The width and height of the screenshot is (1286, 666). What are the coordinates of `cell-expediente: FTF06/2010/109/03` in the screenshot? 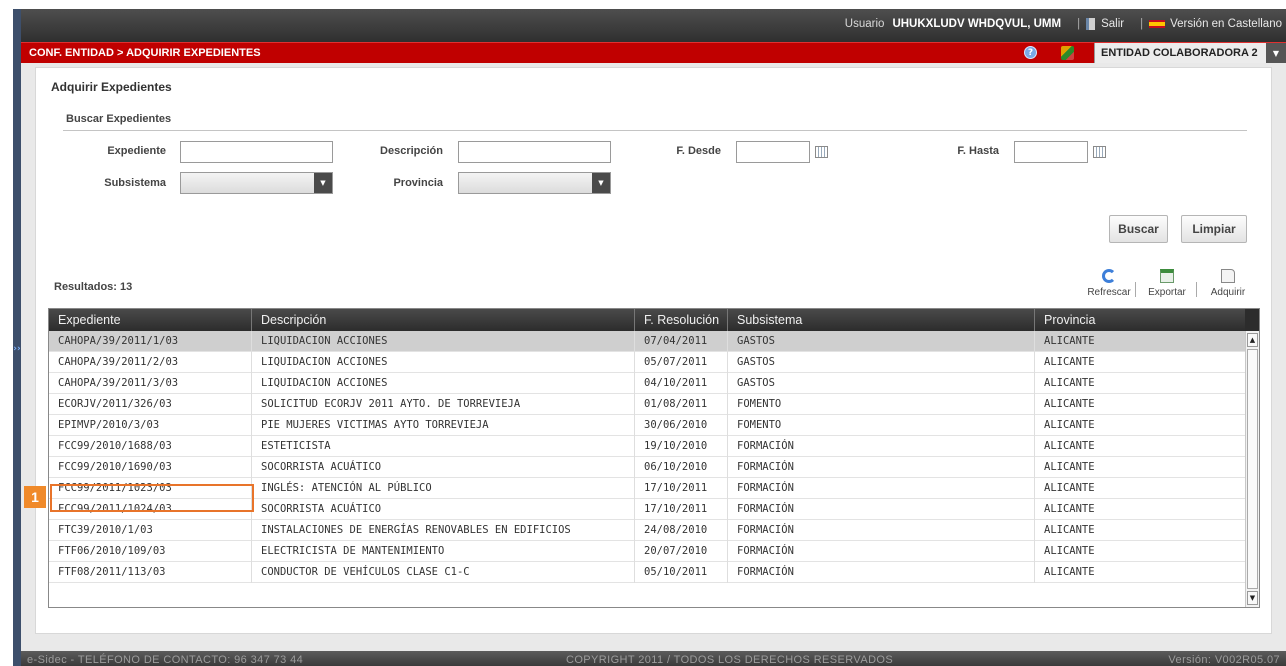 It's located at (150, 551).